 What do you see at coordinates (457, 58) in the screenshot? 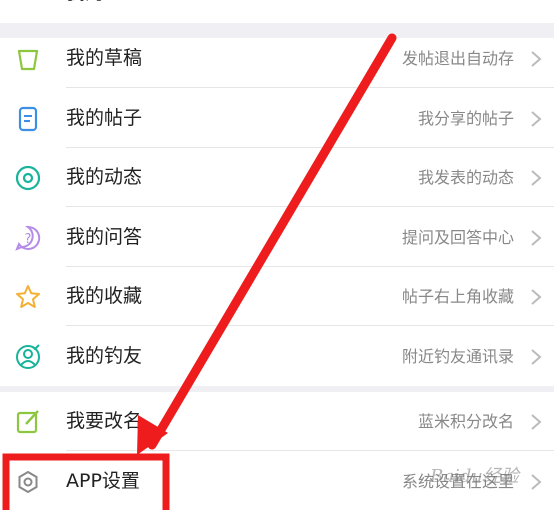
I see `menu-item-desc: 发帖退出自动存` at bounding box center [457, 58].